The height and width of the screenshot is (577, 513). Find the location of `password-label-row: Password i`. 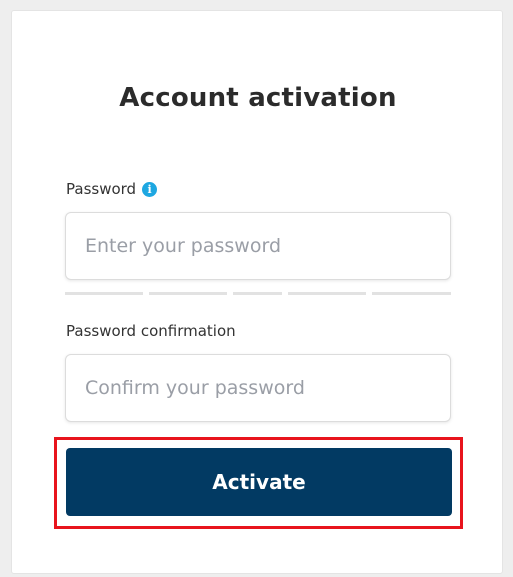

password-label-row: Password i is located at coordinates (112, 189).